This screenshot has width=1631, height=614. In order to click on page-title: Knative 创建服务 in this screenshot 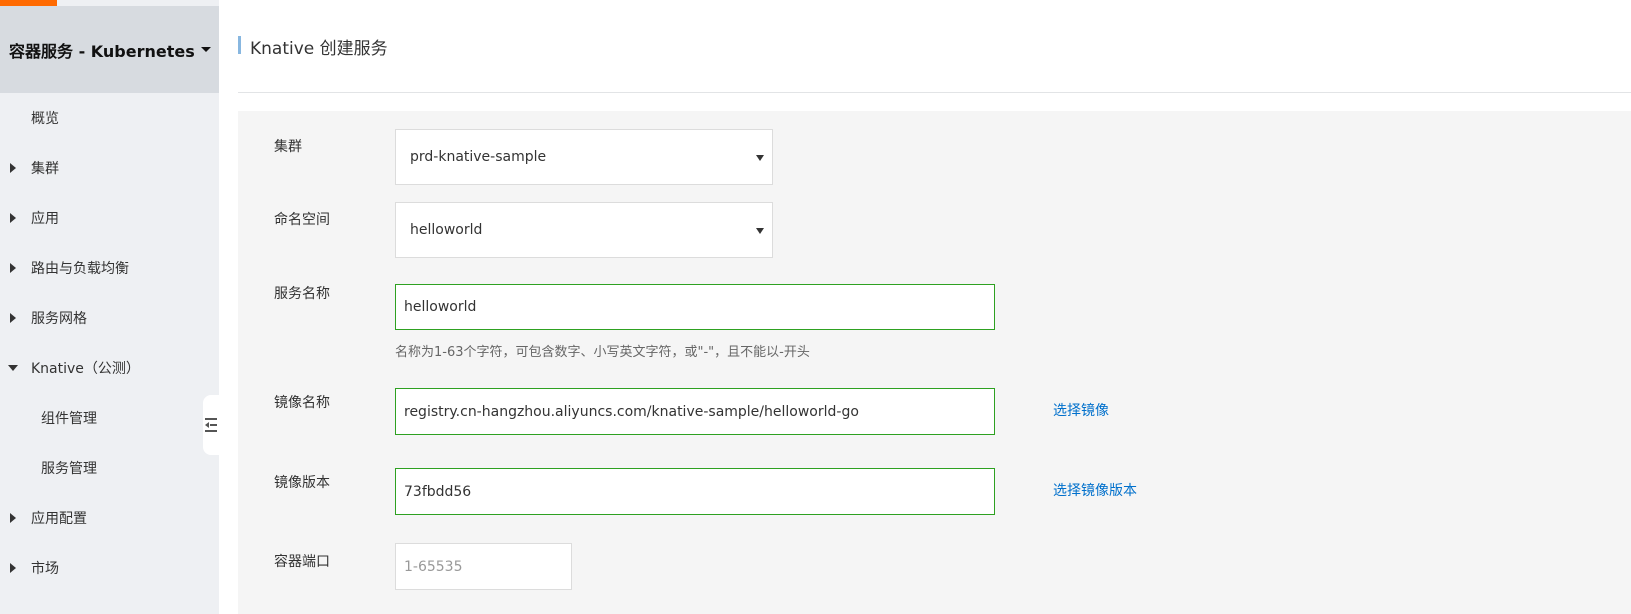, I will do `click(319, 49)`.